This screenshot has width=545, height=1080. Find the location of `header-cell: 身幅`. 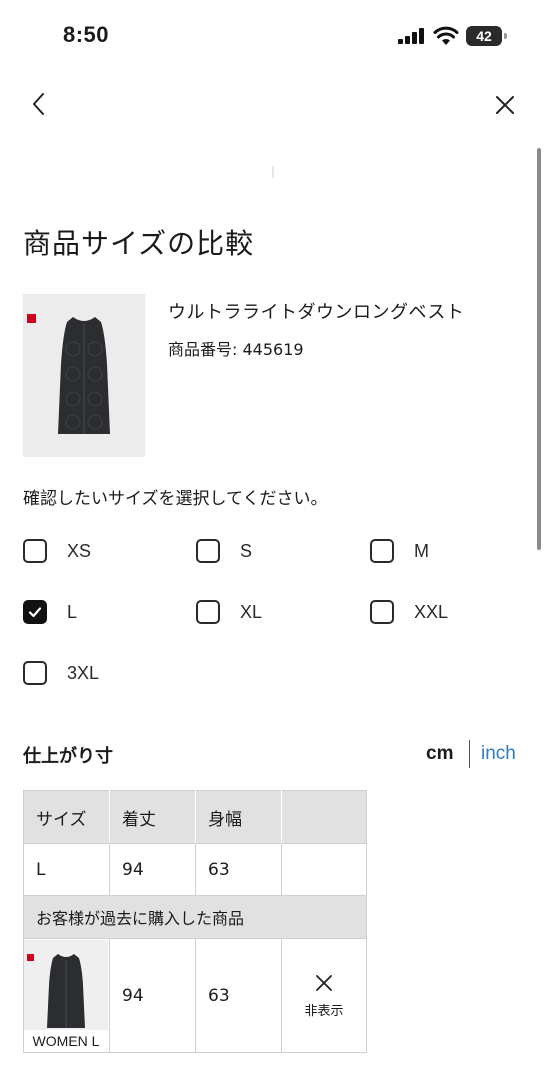

header-cell: 身幅 is located at coordinates (238, 817).